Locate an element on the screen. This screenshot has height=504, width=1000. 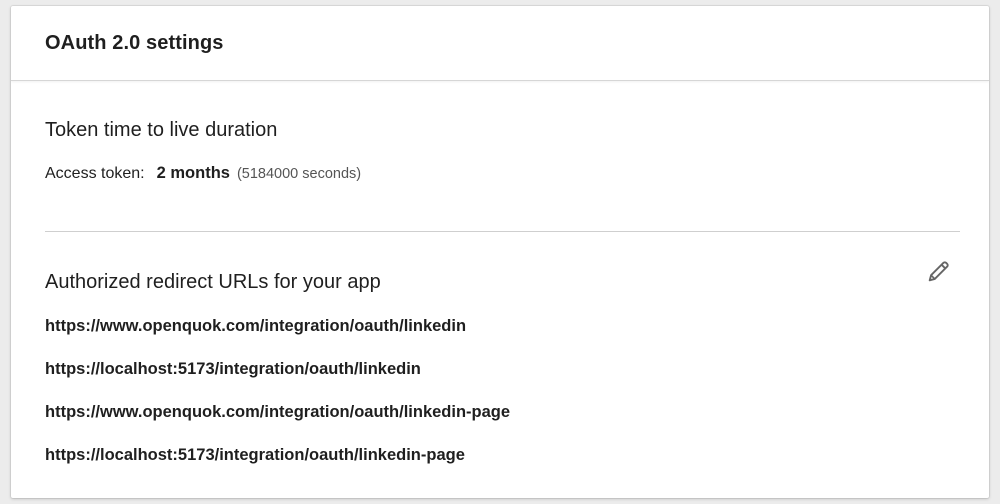
access-token-value: 2 months is located at coordinates (193, 173).